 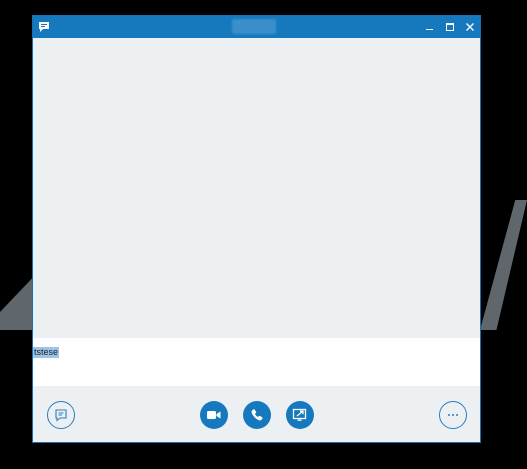 What do you see at coordinates (256, 362) in the screenshot?
I see `message-input: tstese` at bounding box center [256, 362].